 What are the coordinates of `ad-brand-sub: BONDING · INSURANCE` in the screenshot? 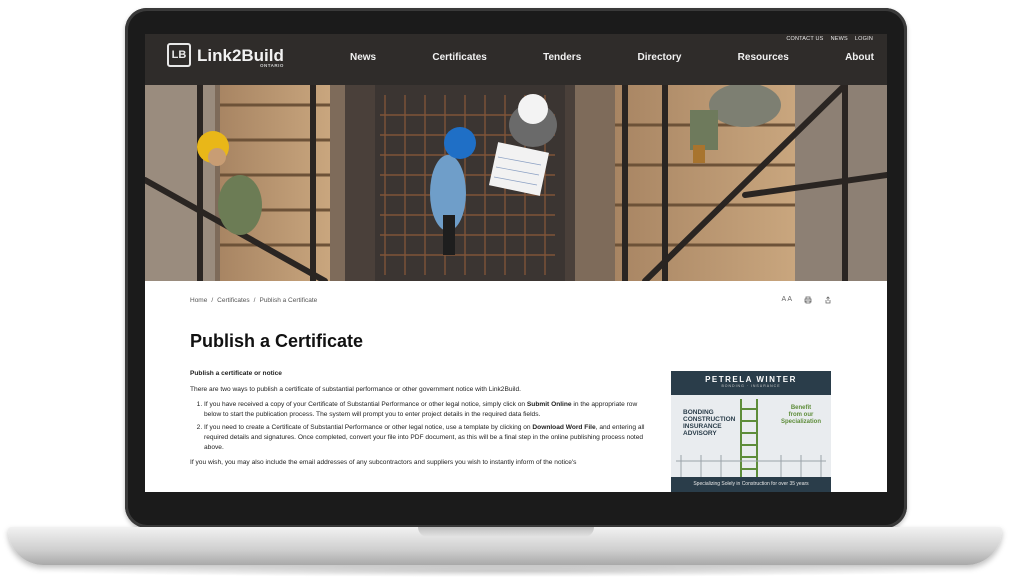 It's located at (751, 386).